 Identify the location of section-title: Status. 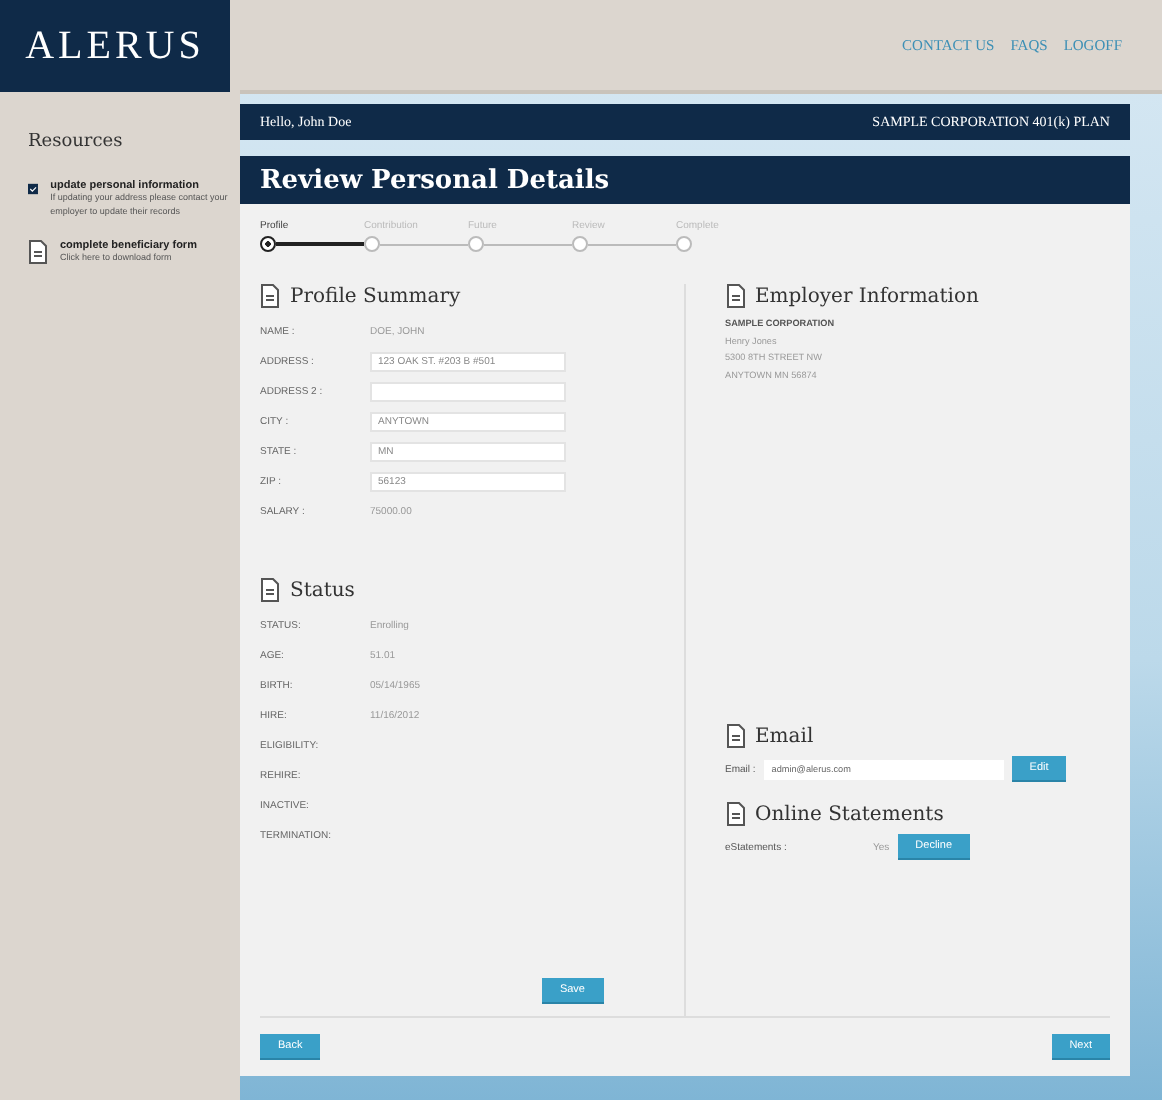
(322, 590).